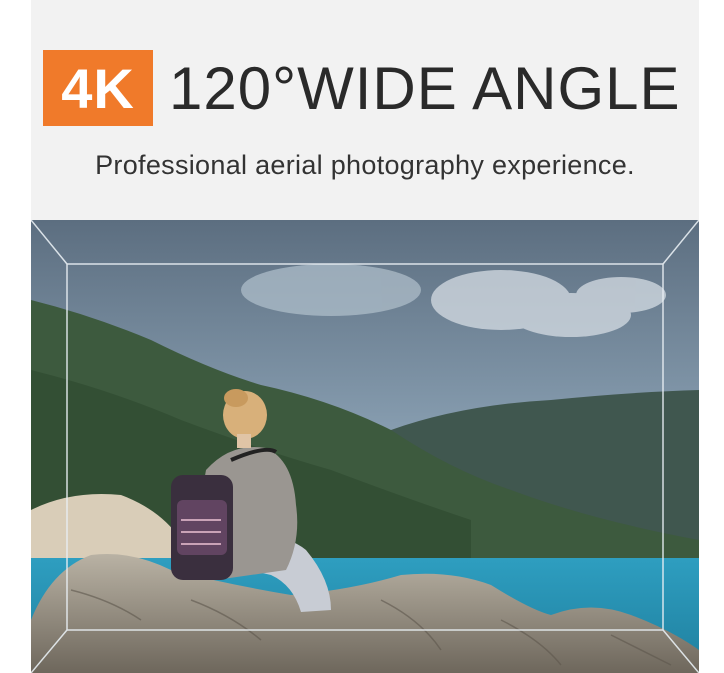 This screenshot has height=673, width=724. What do you see at coordinates (425, 88) in the screenshot?
I see `headline-title: 120°WIDE ANGLE` at bounding box center [425, 88].